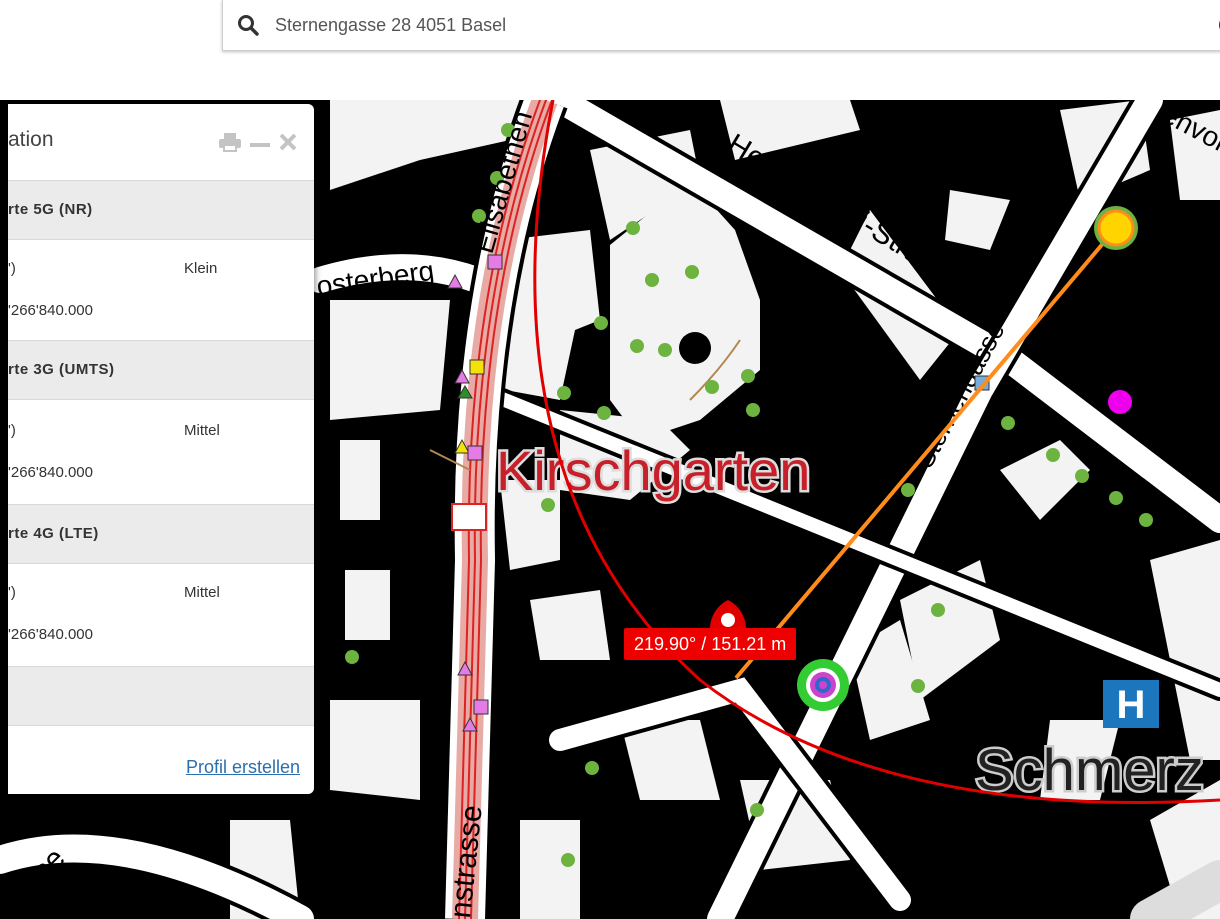  What do you see at coordinates (53, 533) in the screenshot?
I see `section-header-label: rte 4G (LTE)` at bounding box center [53, 533].